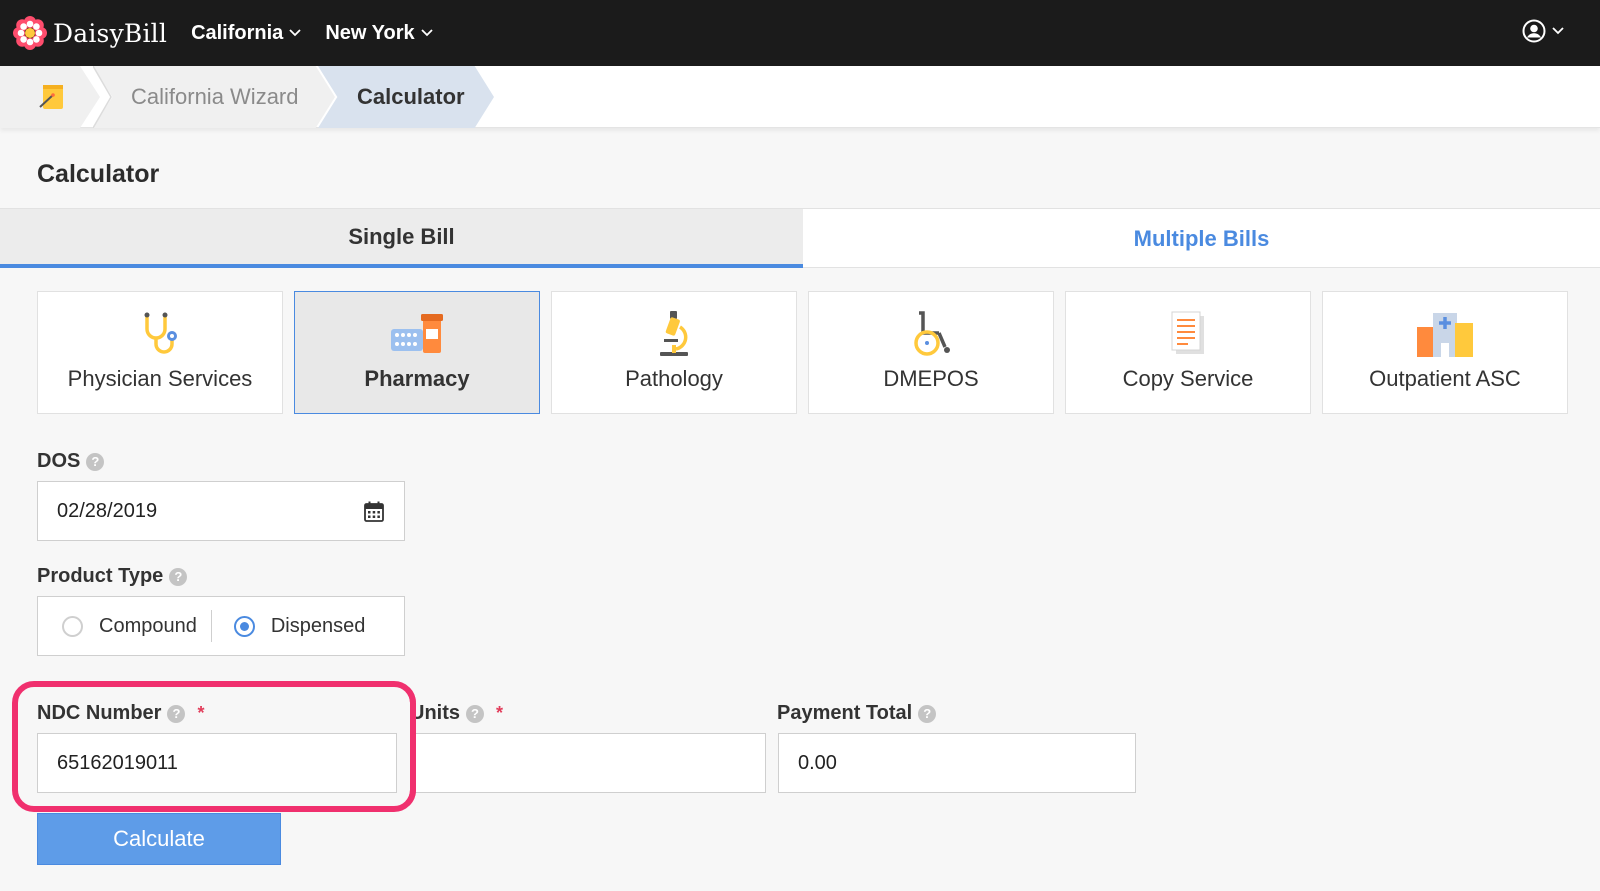 The width and height of the screenshot is (1600, 891). I want to click on service-card-pharmacy: Pharmacy, so click(417, 352).